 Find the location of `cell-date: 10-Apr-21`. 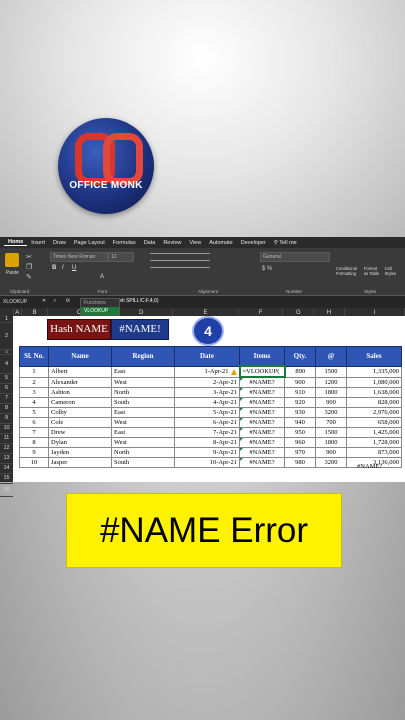

cell-date: 10-Apr-21 is located at coordinates (207, 462).